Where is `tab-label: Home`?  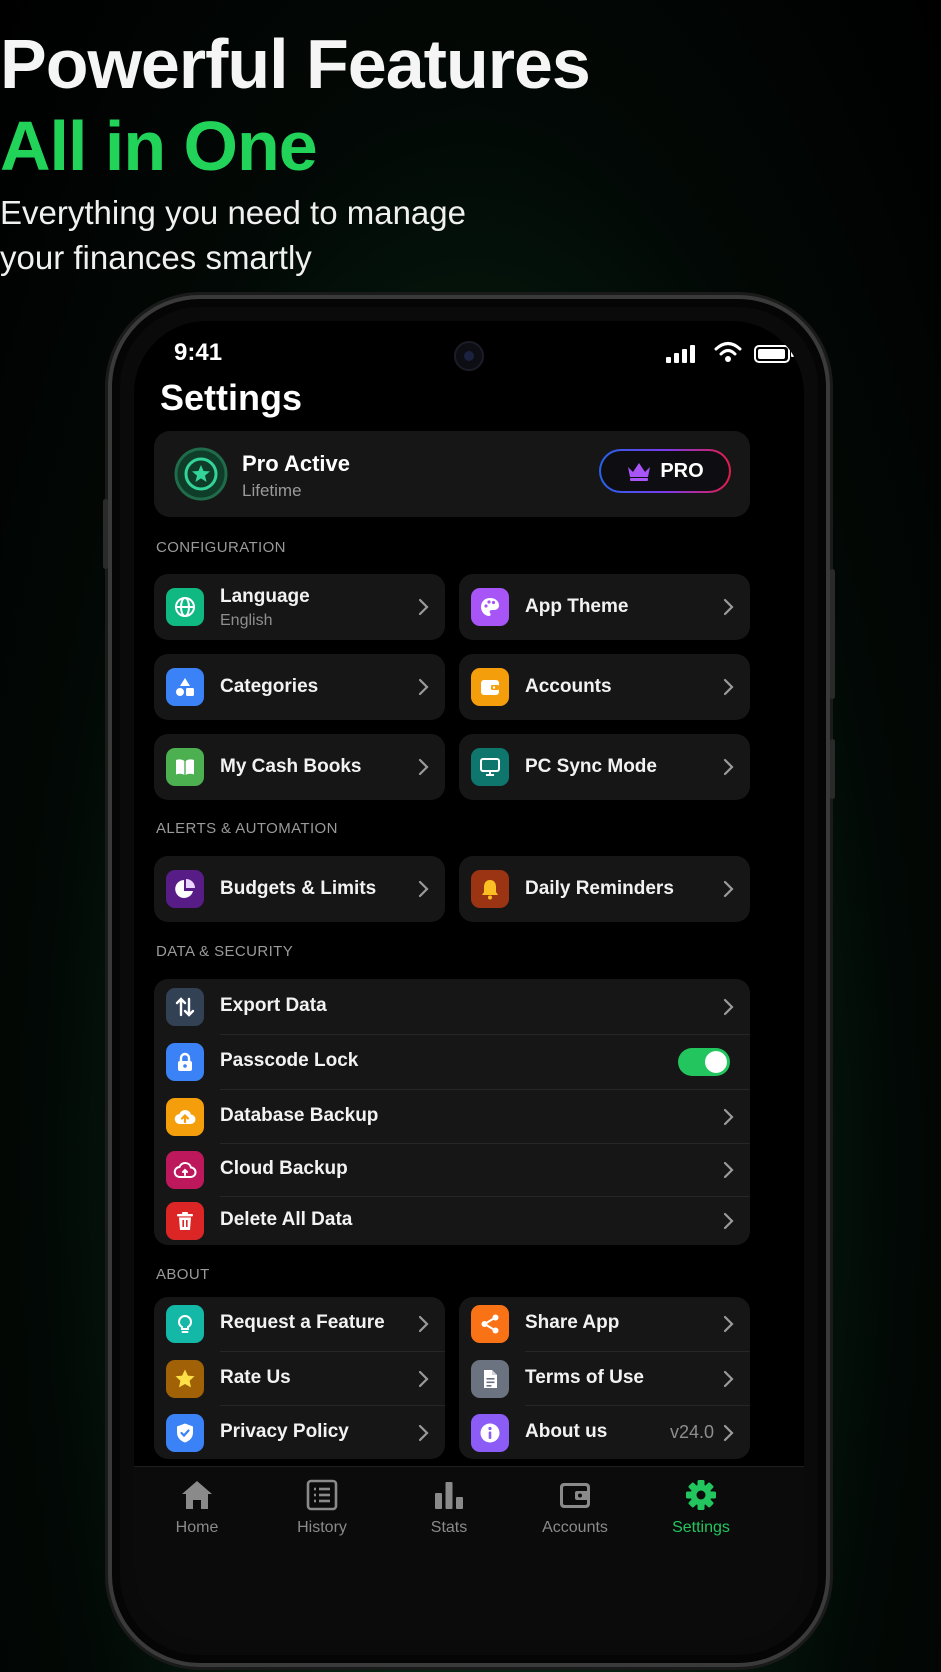
tab-label: Home is located at coordinates (197, 1527).